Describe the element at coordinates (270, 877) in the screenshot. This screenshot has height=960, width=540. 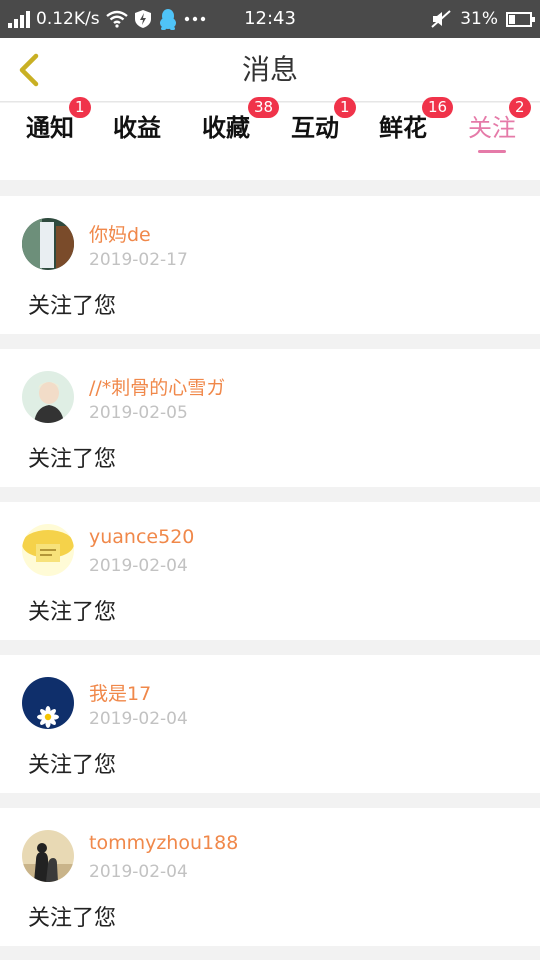
I see `list-item: tommyzhou188 2019-02-04 关注了您` at that location.